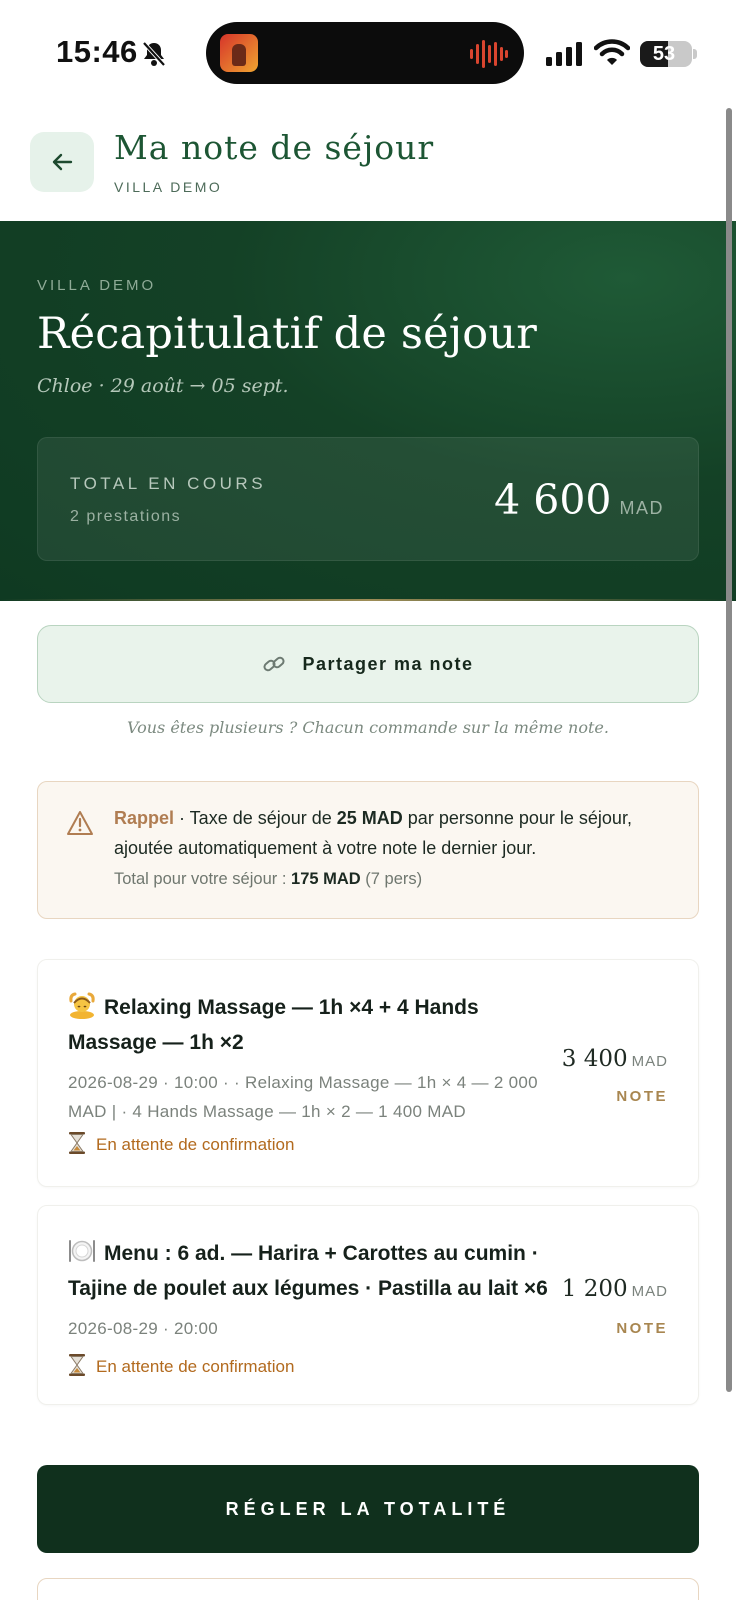 This screenshot has height=1600, width=736. Describe the element at coordinates (143, 1328) in the screenshot. I see `order-meta: 2026-08-29 · 20:00` at that location.